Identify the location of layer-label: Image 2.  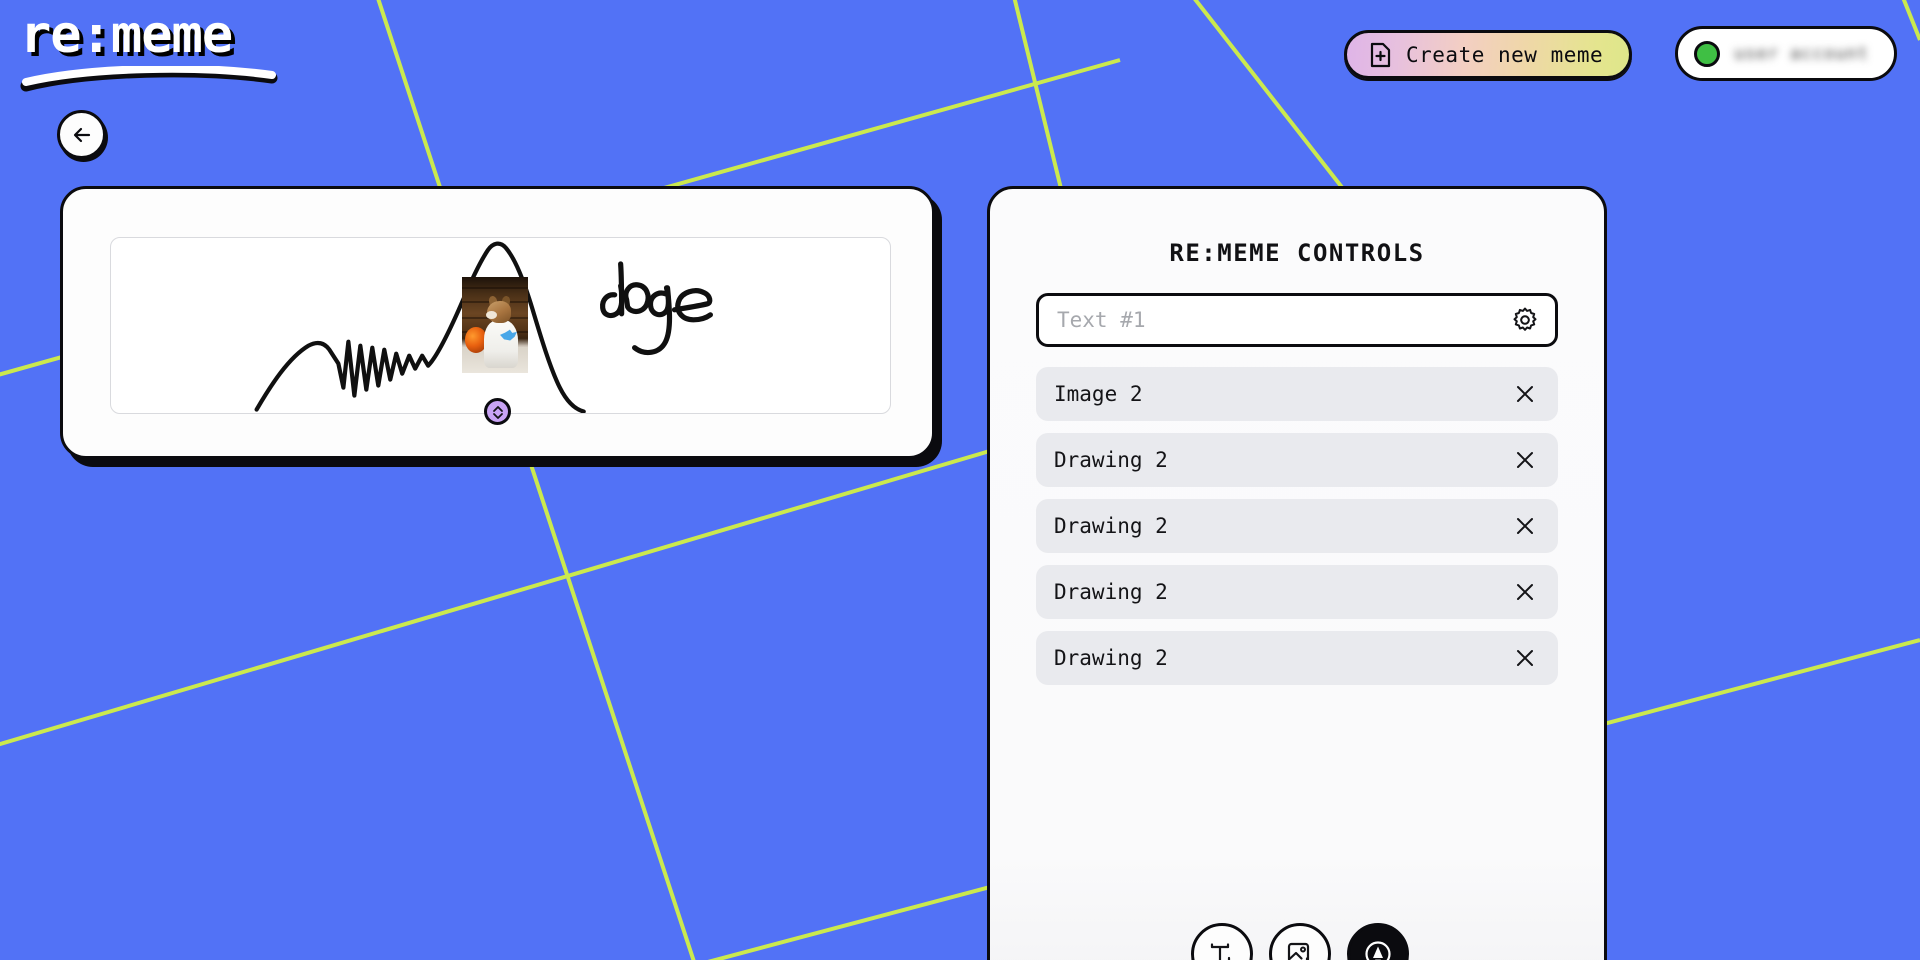
(1098, 394).